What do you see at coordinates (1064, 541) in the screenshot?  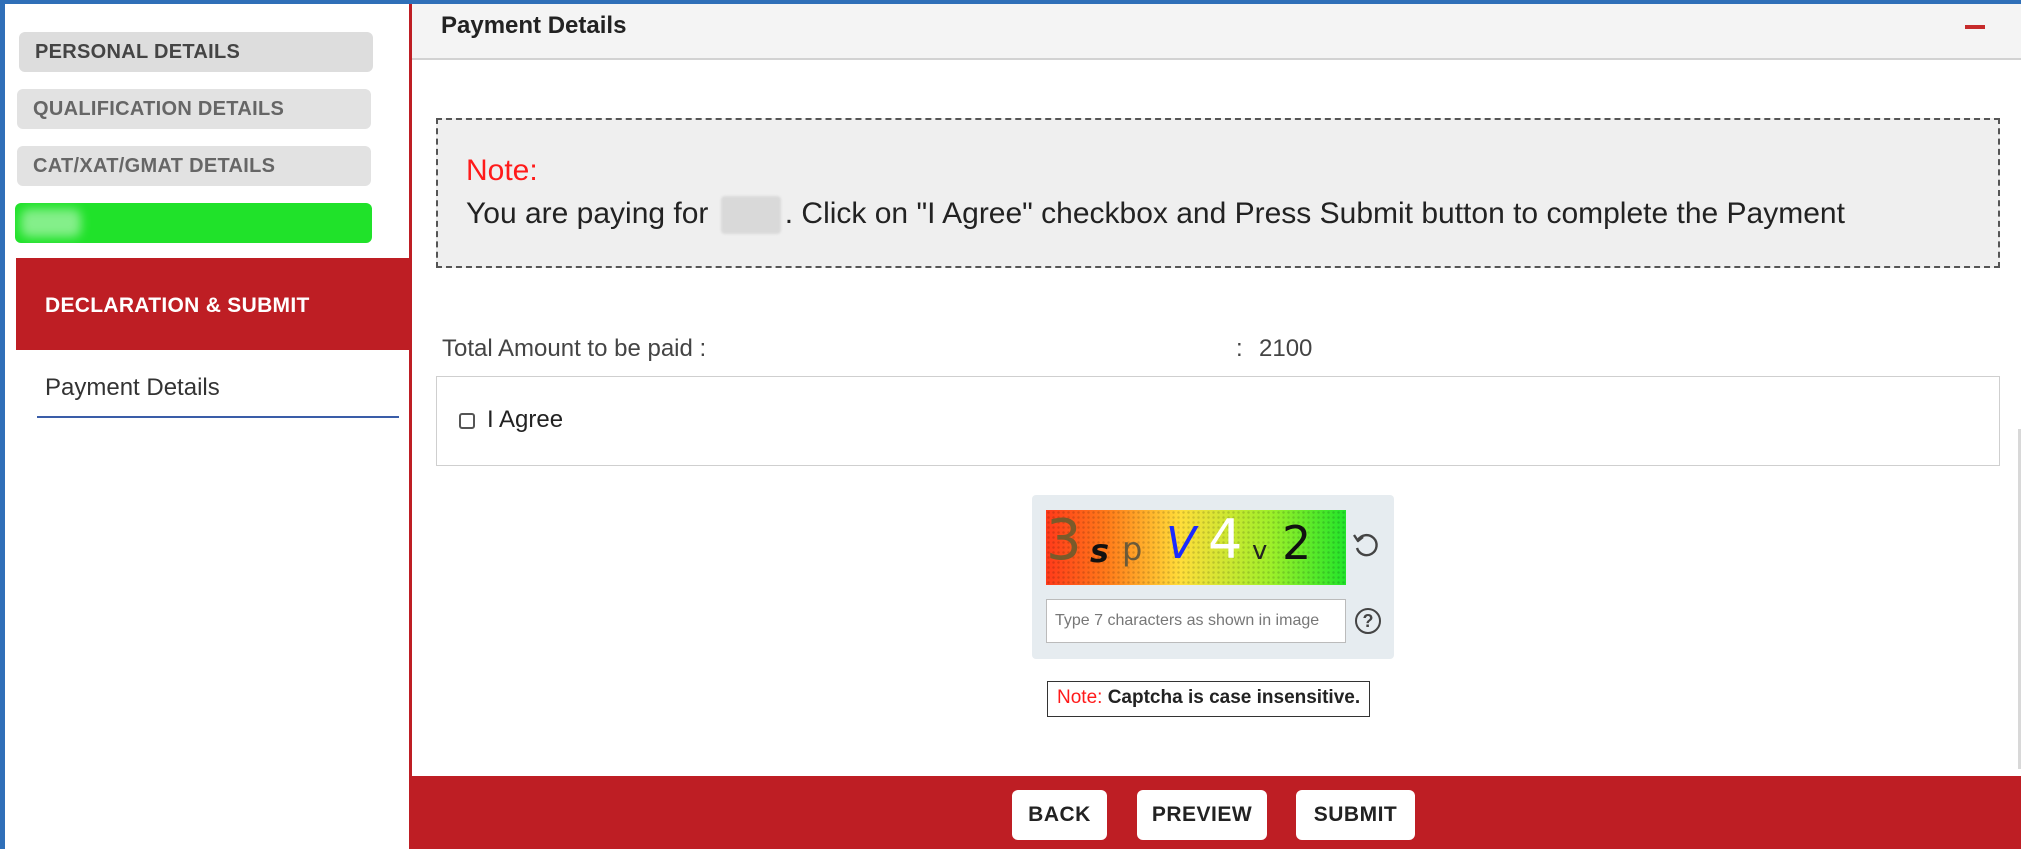 I see `captcha-char: 3` at bounding box center [1064, 541].